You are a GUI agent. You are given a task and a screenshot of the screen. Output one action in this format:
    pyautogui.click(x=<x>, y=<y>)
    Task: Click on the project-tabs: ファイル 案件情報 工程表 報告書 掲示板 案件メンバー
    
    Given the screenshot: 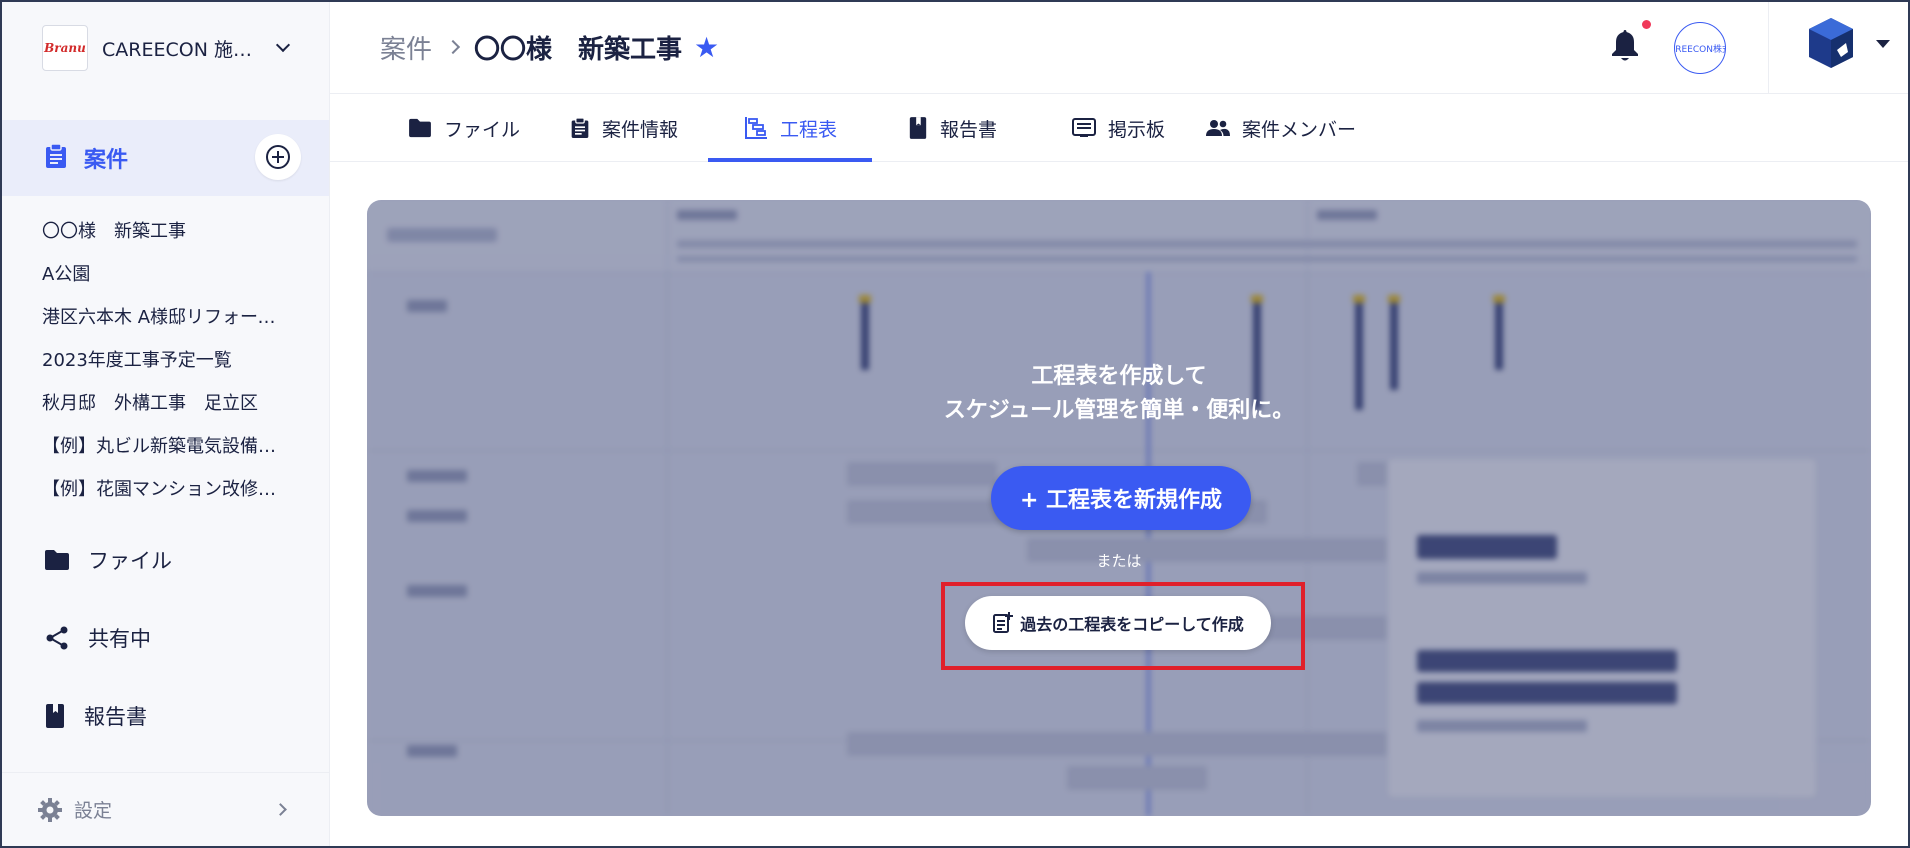 What is the action you would take?
    pyautogui.click(x=1119, y=128)
    